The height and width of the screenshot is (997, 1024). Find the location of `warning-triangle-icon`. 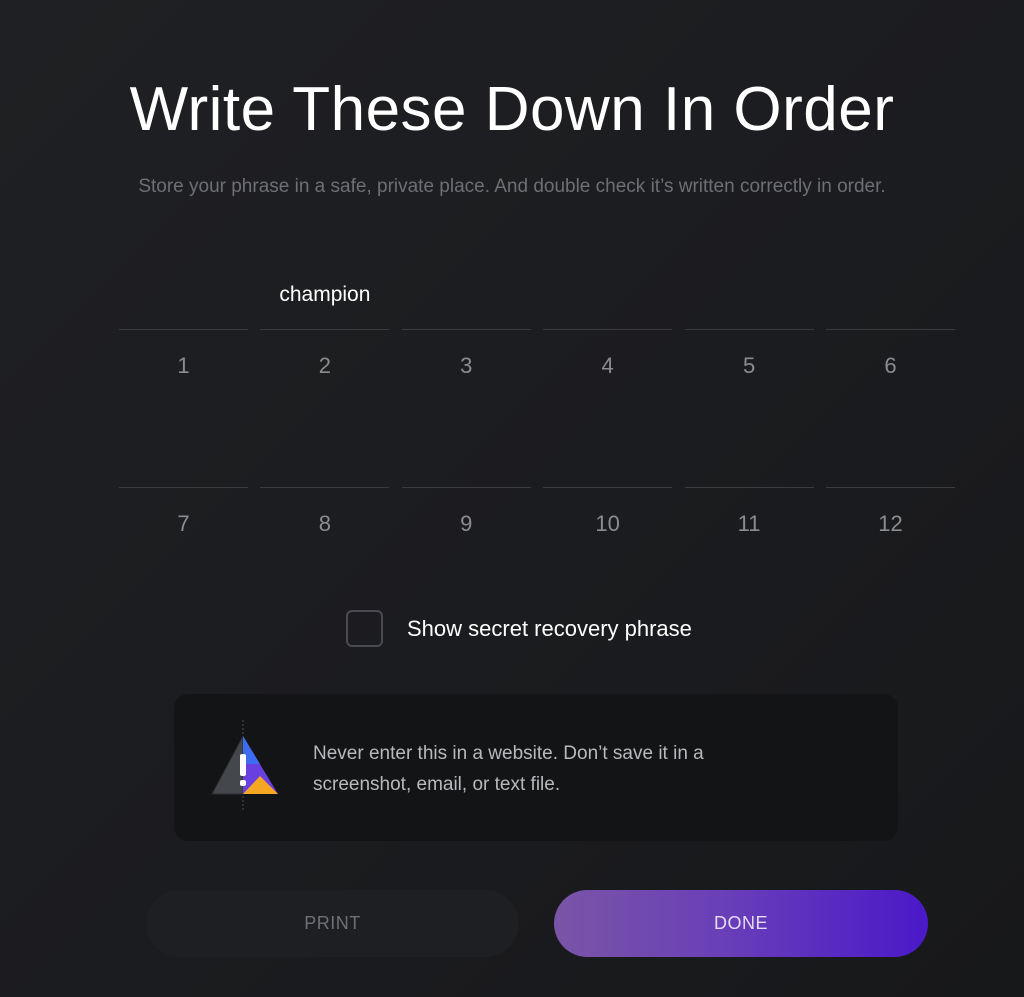

warning-triangle-icon is located at coordinates (244, 766).